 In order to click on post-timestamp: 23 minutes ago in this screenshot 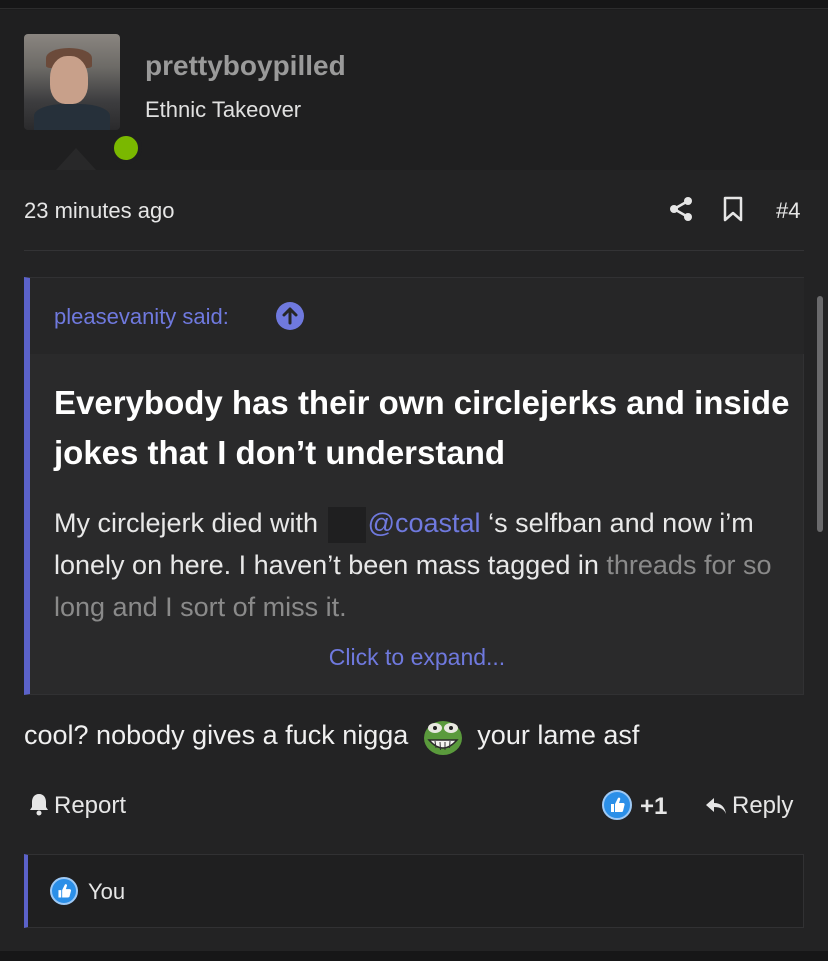, I will do `click(99, 211)`.